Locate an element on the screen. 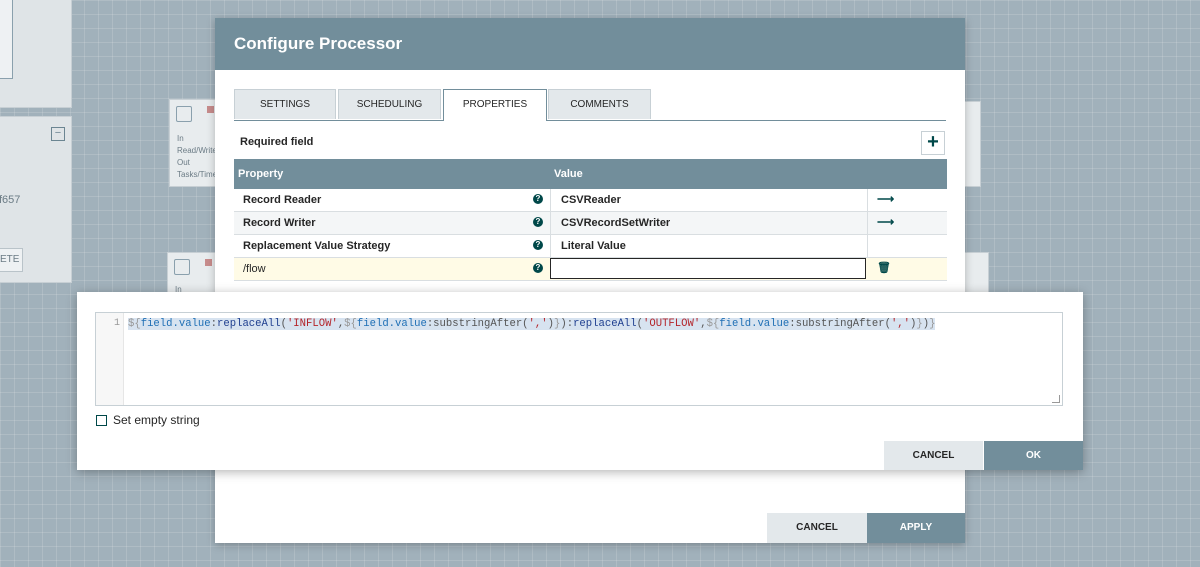 This screenshot has width=1200, height=567. tab-properties: PROPERTIES is located at coordinates (495, 105).